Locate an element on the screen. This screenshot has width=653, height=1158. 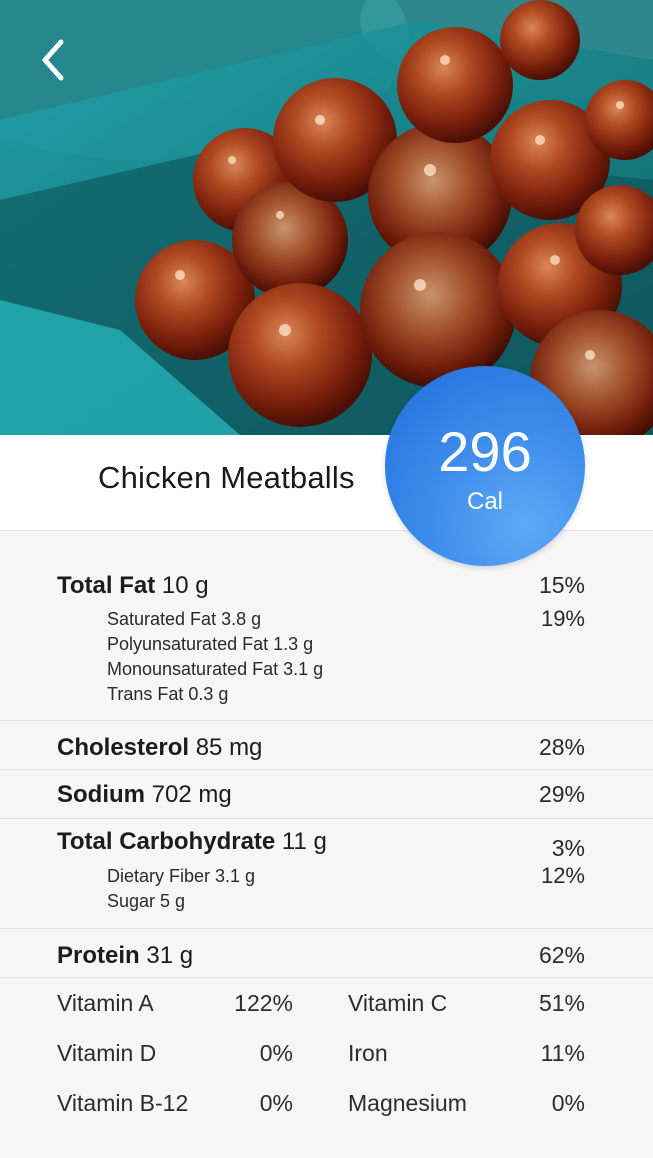
calories-value: 296 is located at coordinates (485, 451).